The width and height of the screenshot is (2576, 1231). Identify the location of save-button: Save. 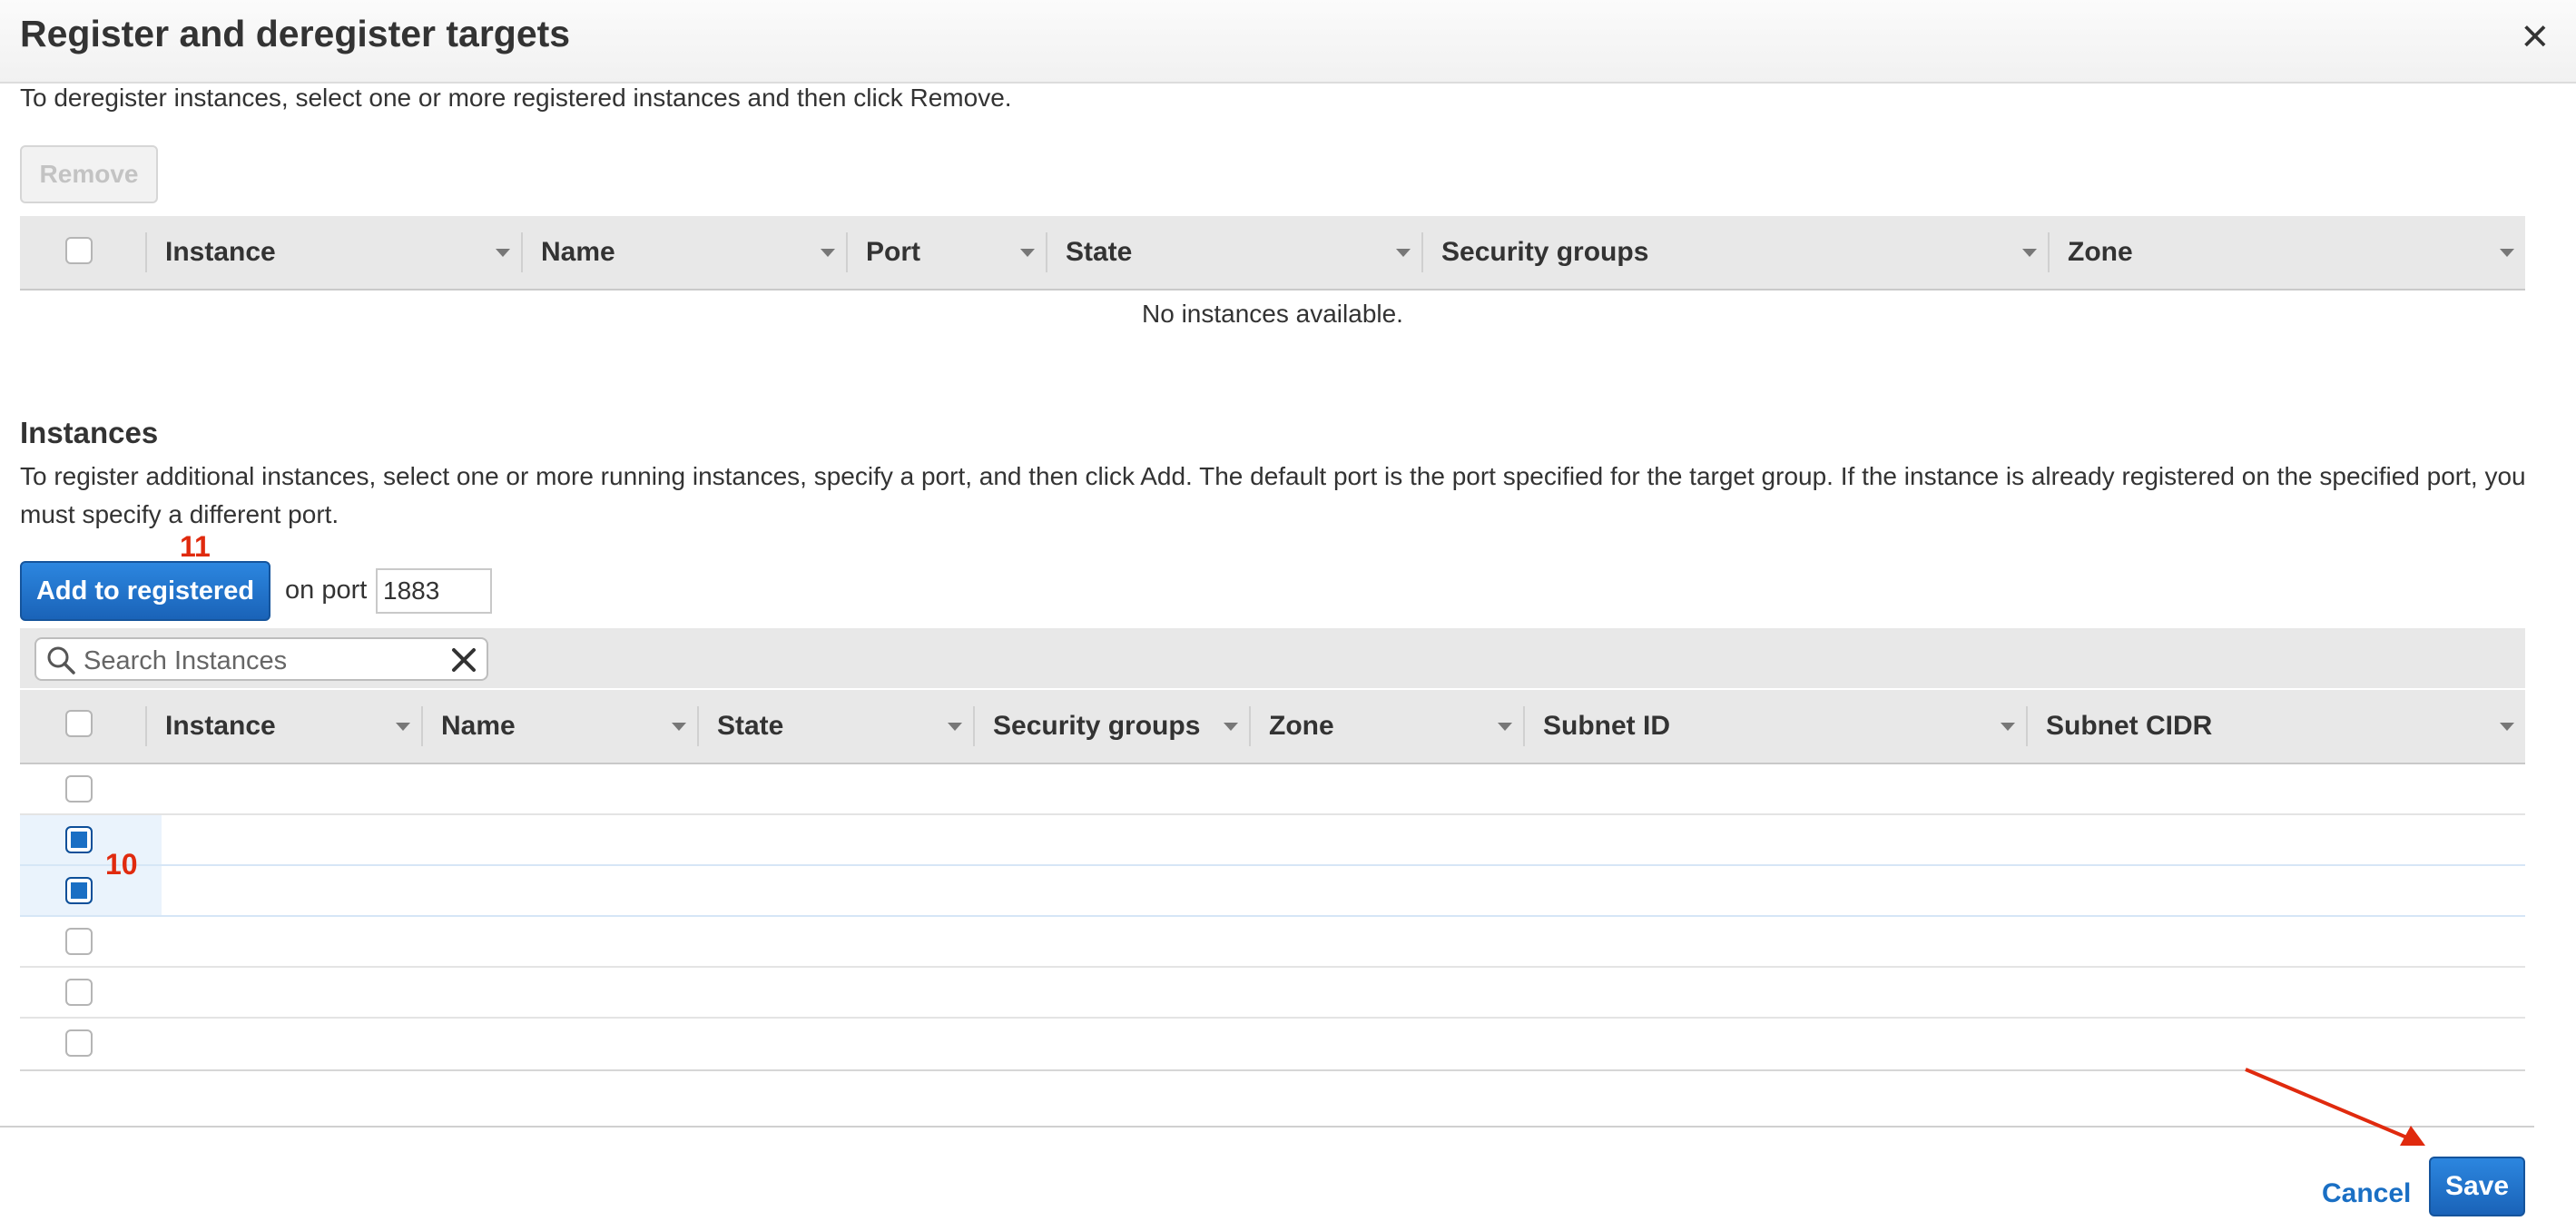
(2477, 1186).